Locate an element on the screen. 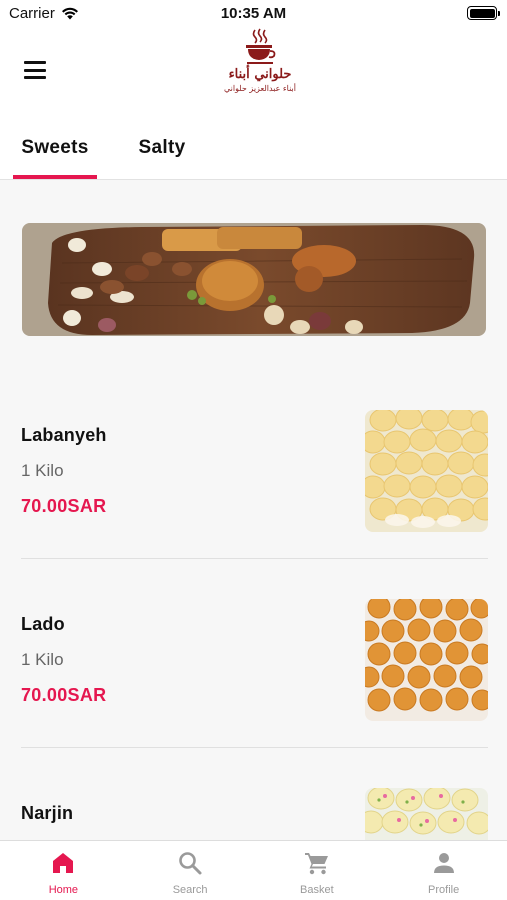 Image resolution: width=507 pixels, height=900 pixels. bottom-navigation: Home Search Basket Profile is located at coordinates (253, 870).